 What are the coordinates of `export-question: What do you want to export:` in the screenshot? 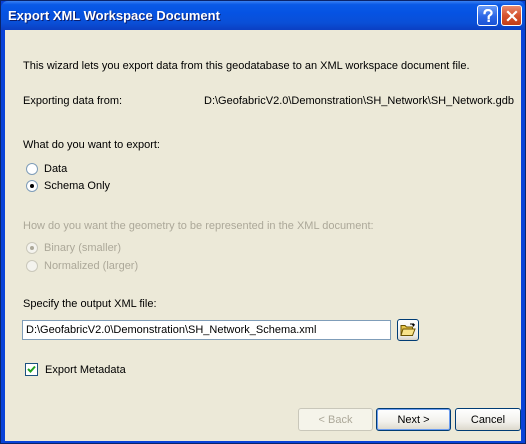 It's located at (91, 145).